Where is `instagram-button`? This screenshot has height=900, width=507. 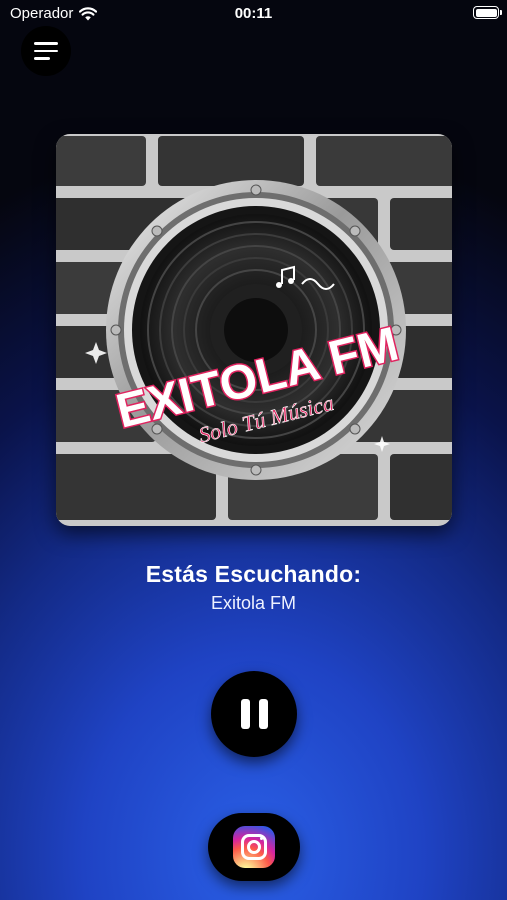 instagram-button is located at coordinates (254, 847).